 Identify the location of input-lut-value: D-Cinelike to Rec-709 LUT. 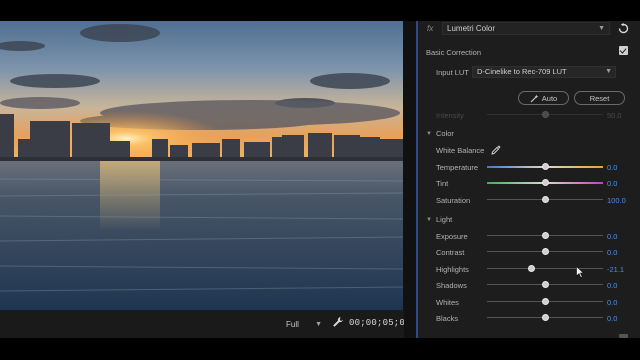
(522, 71).